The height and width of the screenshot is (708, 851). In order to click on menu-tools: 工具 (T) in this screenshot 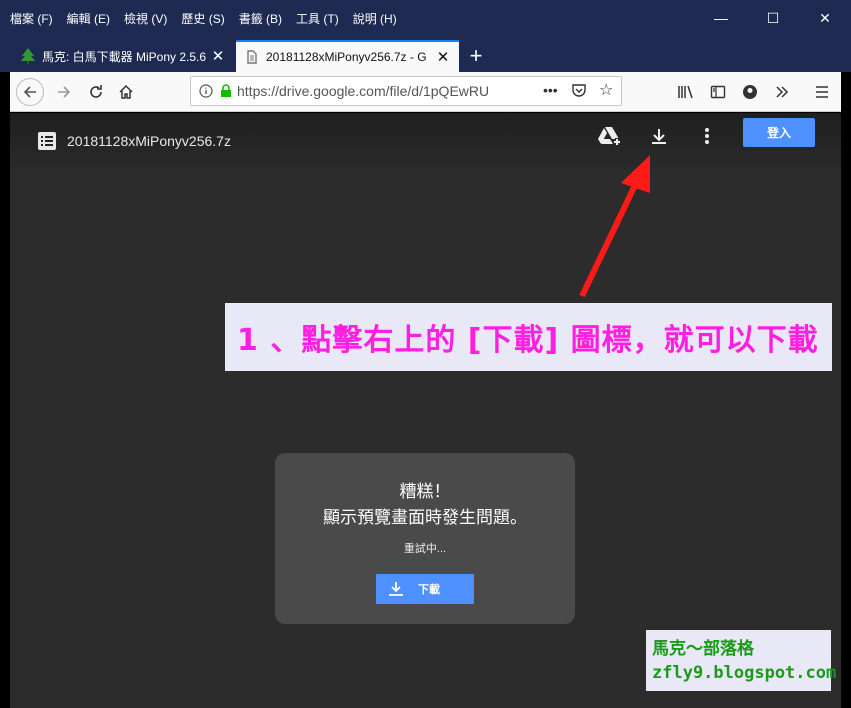, I will do `click(317, 18)`.